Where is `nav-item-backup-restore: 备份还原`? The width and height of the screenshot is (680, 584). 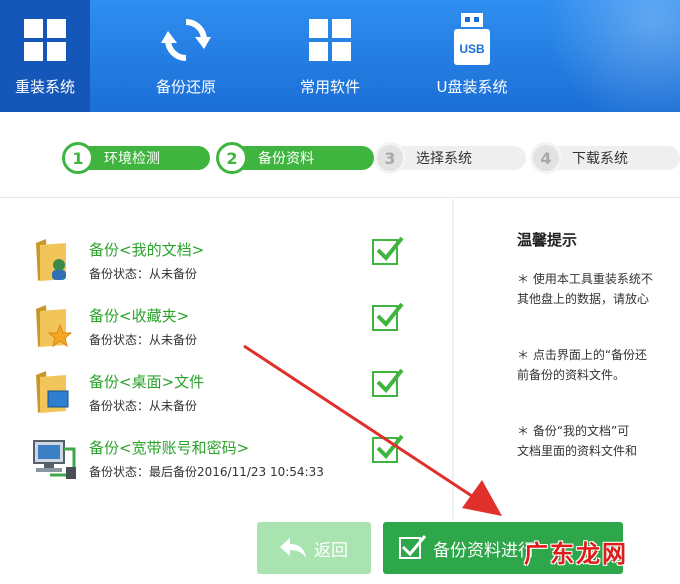 nav-item-backup-restore: 备份还原 is located at coordinates (186, 56).